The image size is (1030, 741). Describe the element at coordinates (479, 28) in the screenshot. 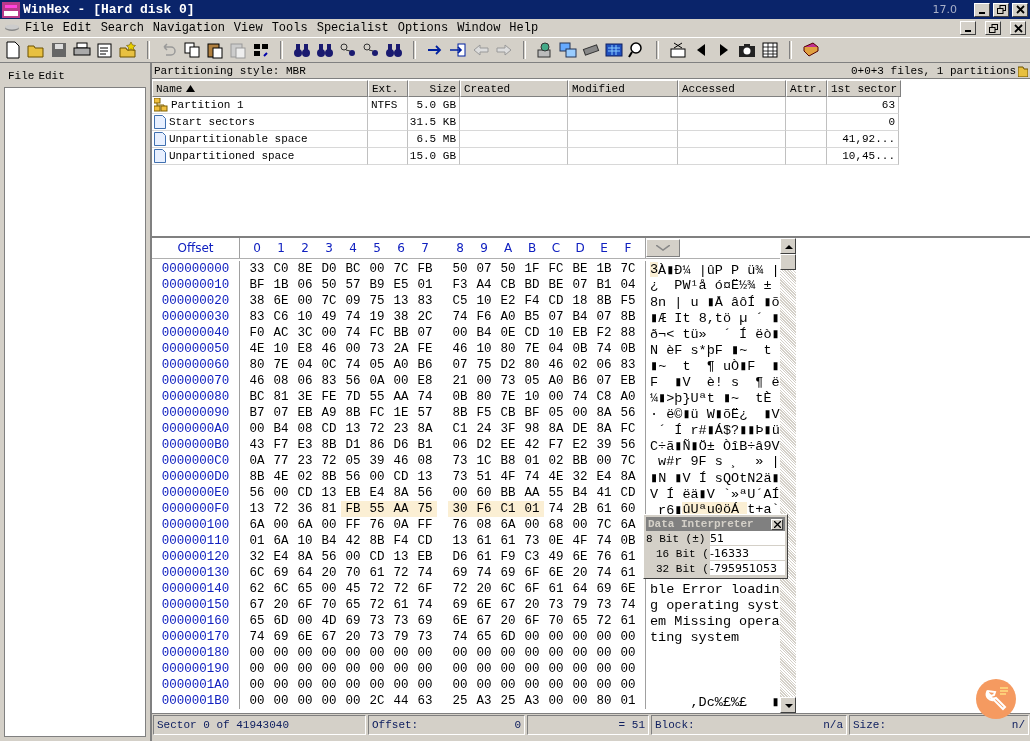

I see `menu-item: Window` at that location.